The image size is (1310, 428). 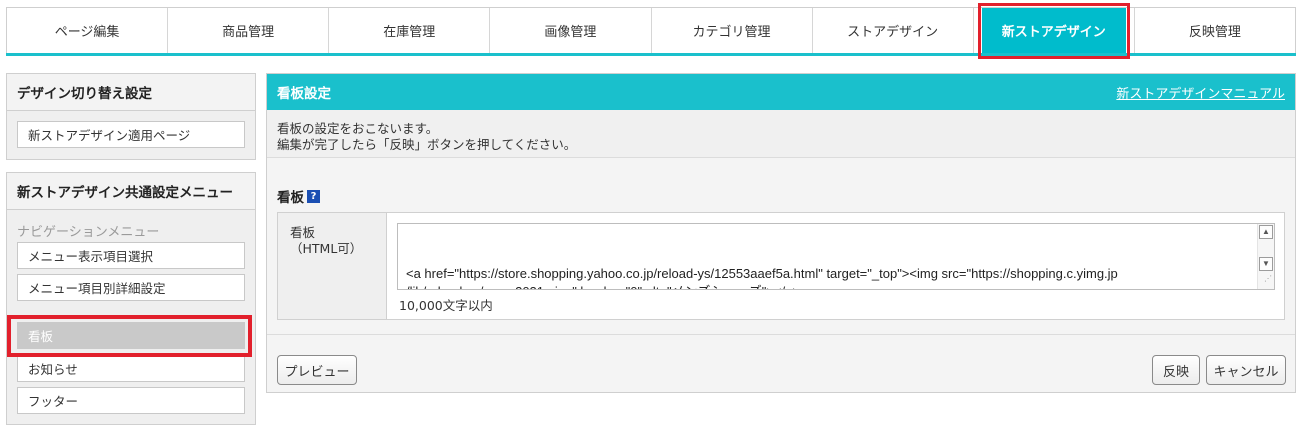 I want to click on sidebar-panel-title: 新ストアデザイン共通設定メニュー, so click(x=131, y=191).